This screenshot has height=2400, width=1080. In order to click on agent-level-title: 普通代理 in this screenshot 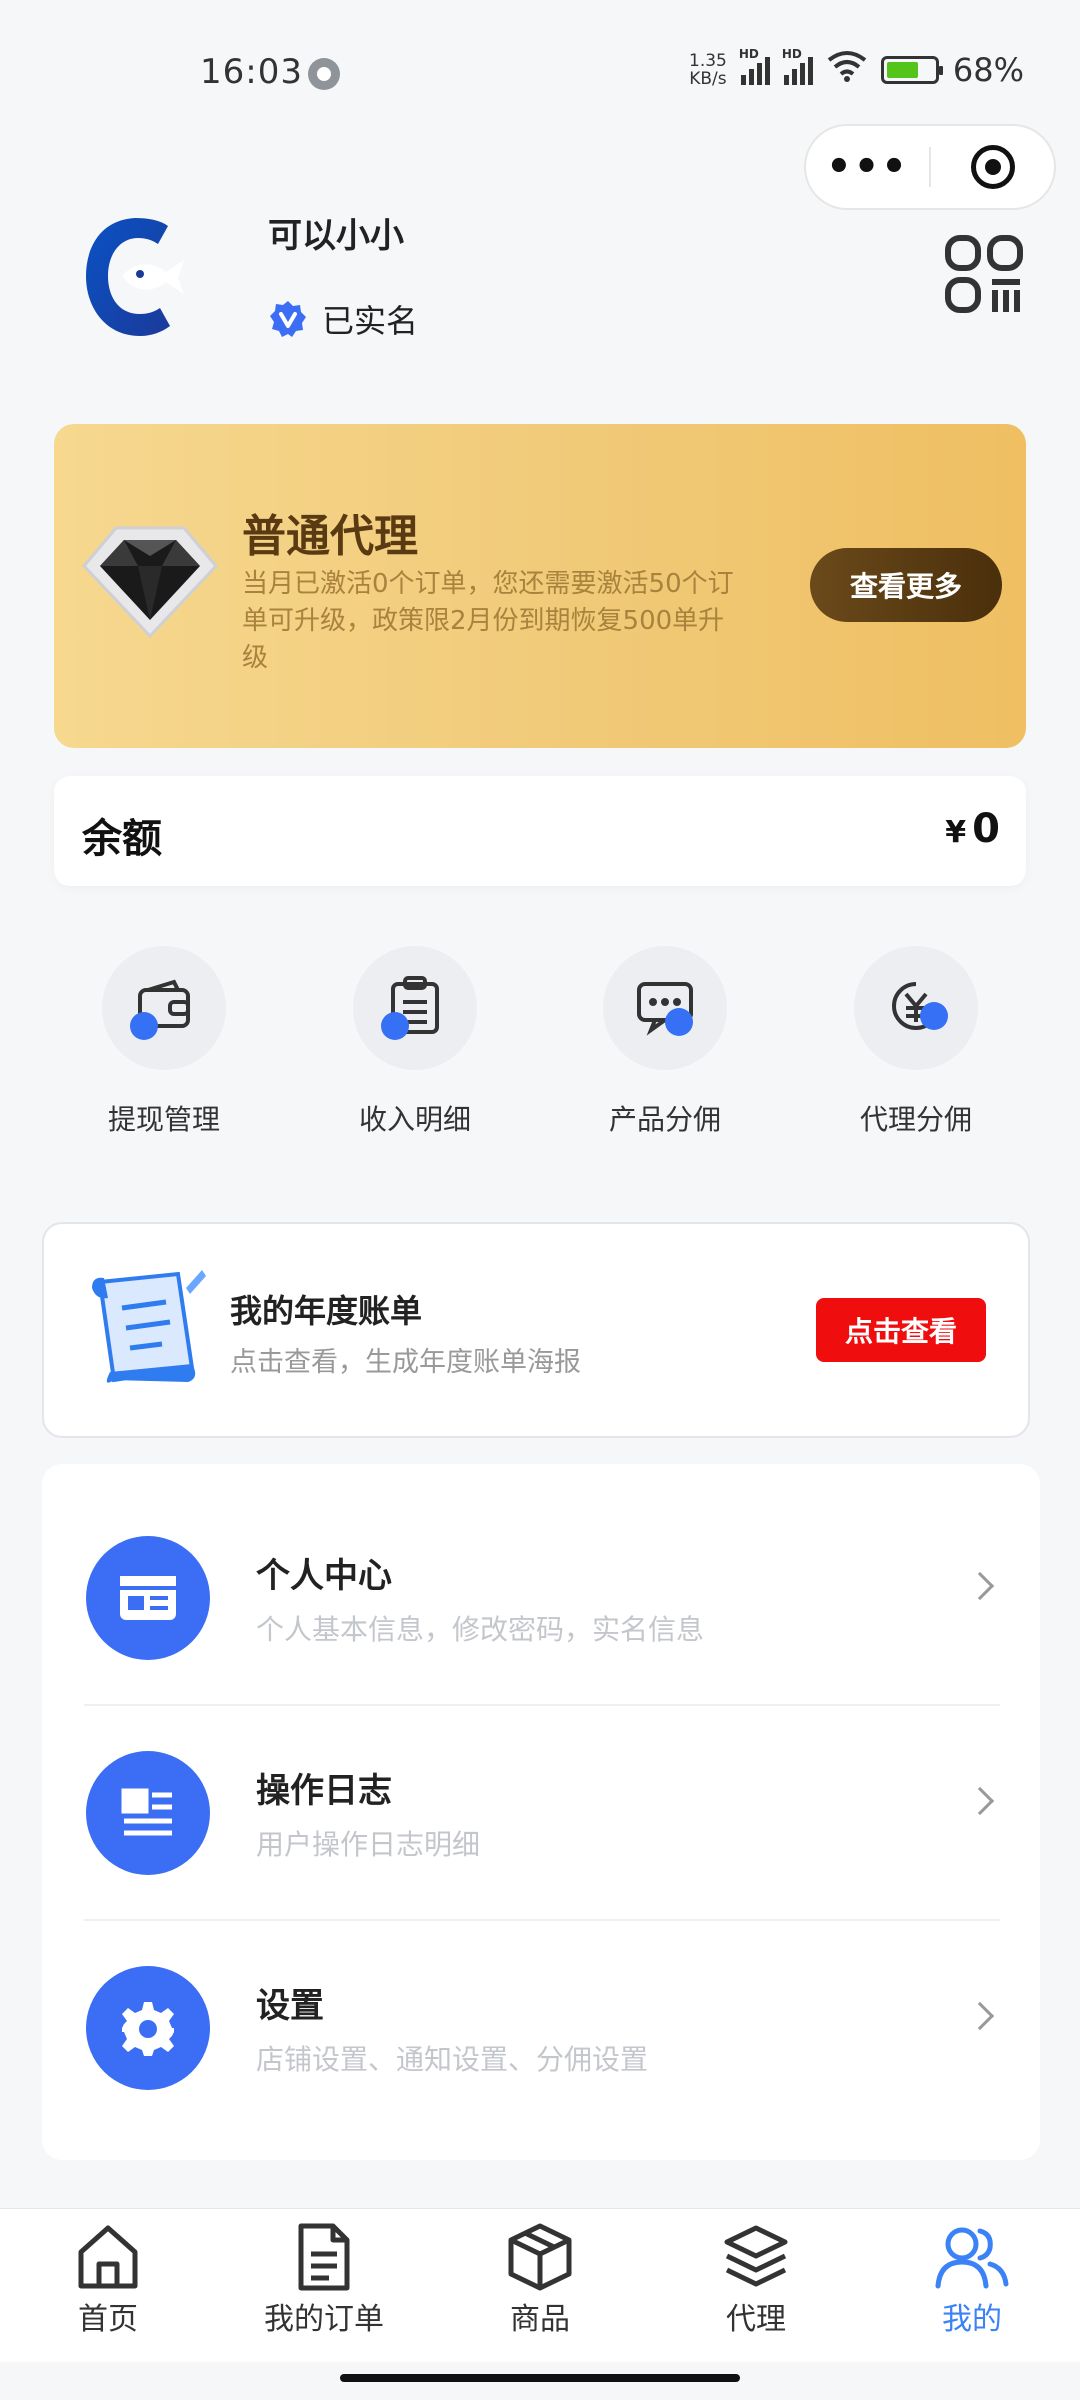, I will do `click(330, 536)`.